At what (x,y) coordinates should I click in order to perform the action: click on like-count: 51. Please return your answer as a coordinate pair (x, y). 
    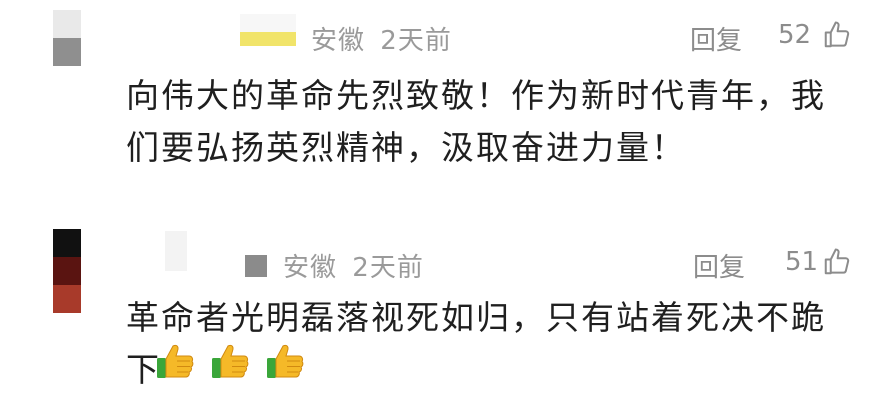
    Looking at the image, I should click on (802, 262).